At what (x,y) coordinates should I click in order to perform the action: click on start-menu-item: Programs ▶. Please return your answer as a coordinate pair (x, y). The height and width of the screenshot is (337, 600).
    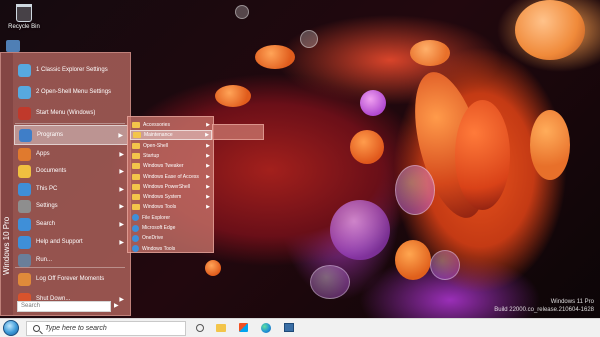
    Looking at the image, I should click on (71, 135).